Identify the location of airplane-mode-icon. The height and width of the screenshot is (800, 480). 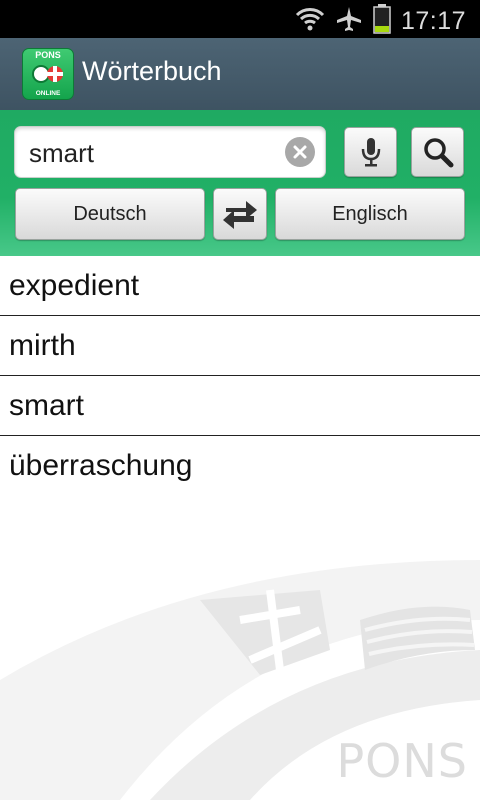
(349, 21).